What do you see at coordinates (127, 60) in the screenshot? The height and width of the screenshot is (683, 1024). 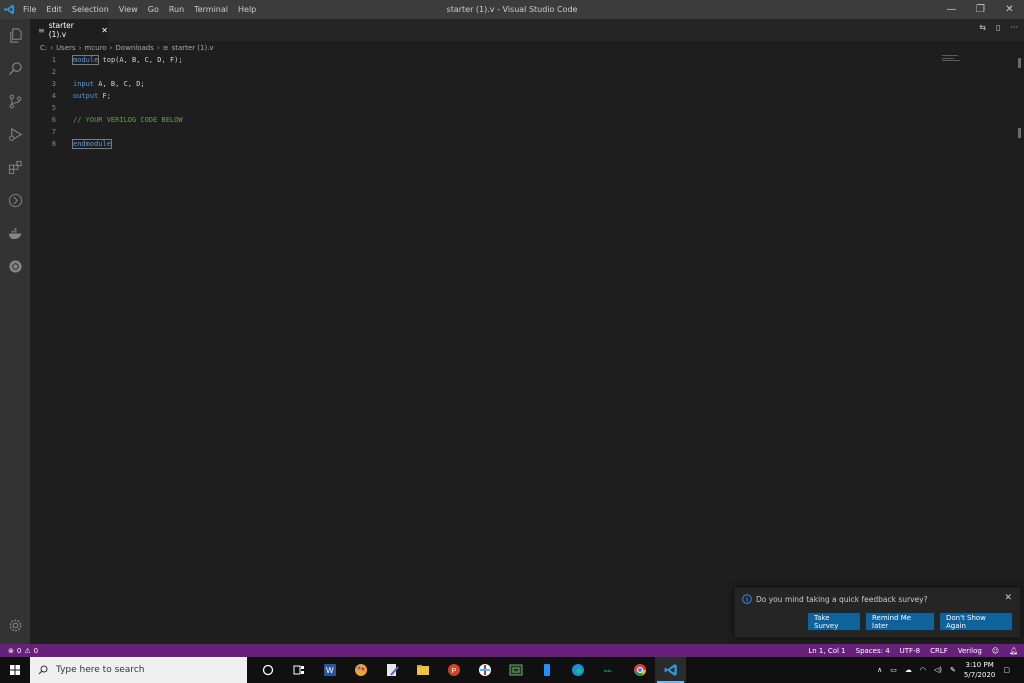 I see `code-text: module top(A, B, C, D, F);` at bounding box center [127, 60].